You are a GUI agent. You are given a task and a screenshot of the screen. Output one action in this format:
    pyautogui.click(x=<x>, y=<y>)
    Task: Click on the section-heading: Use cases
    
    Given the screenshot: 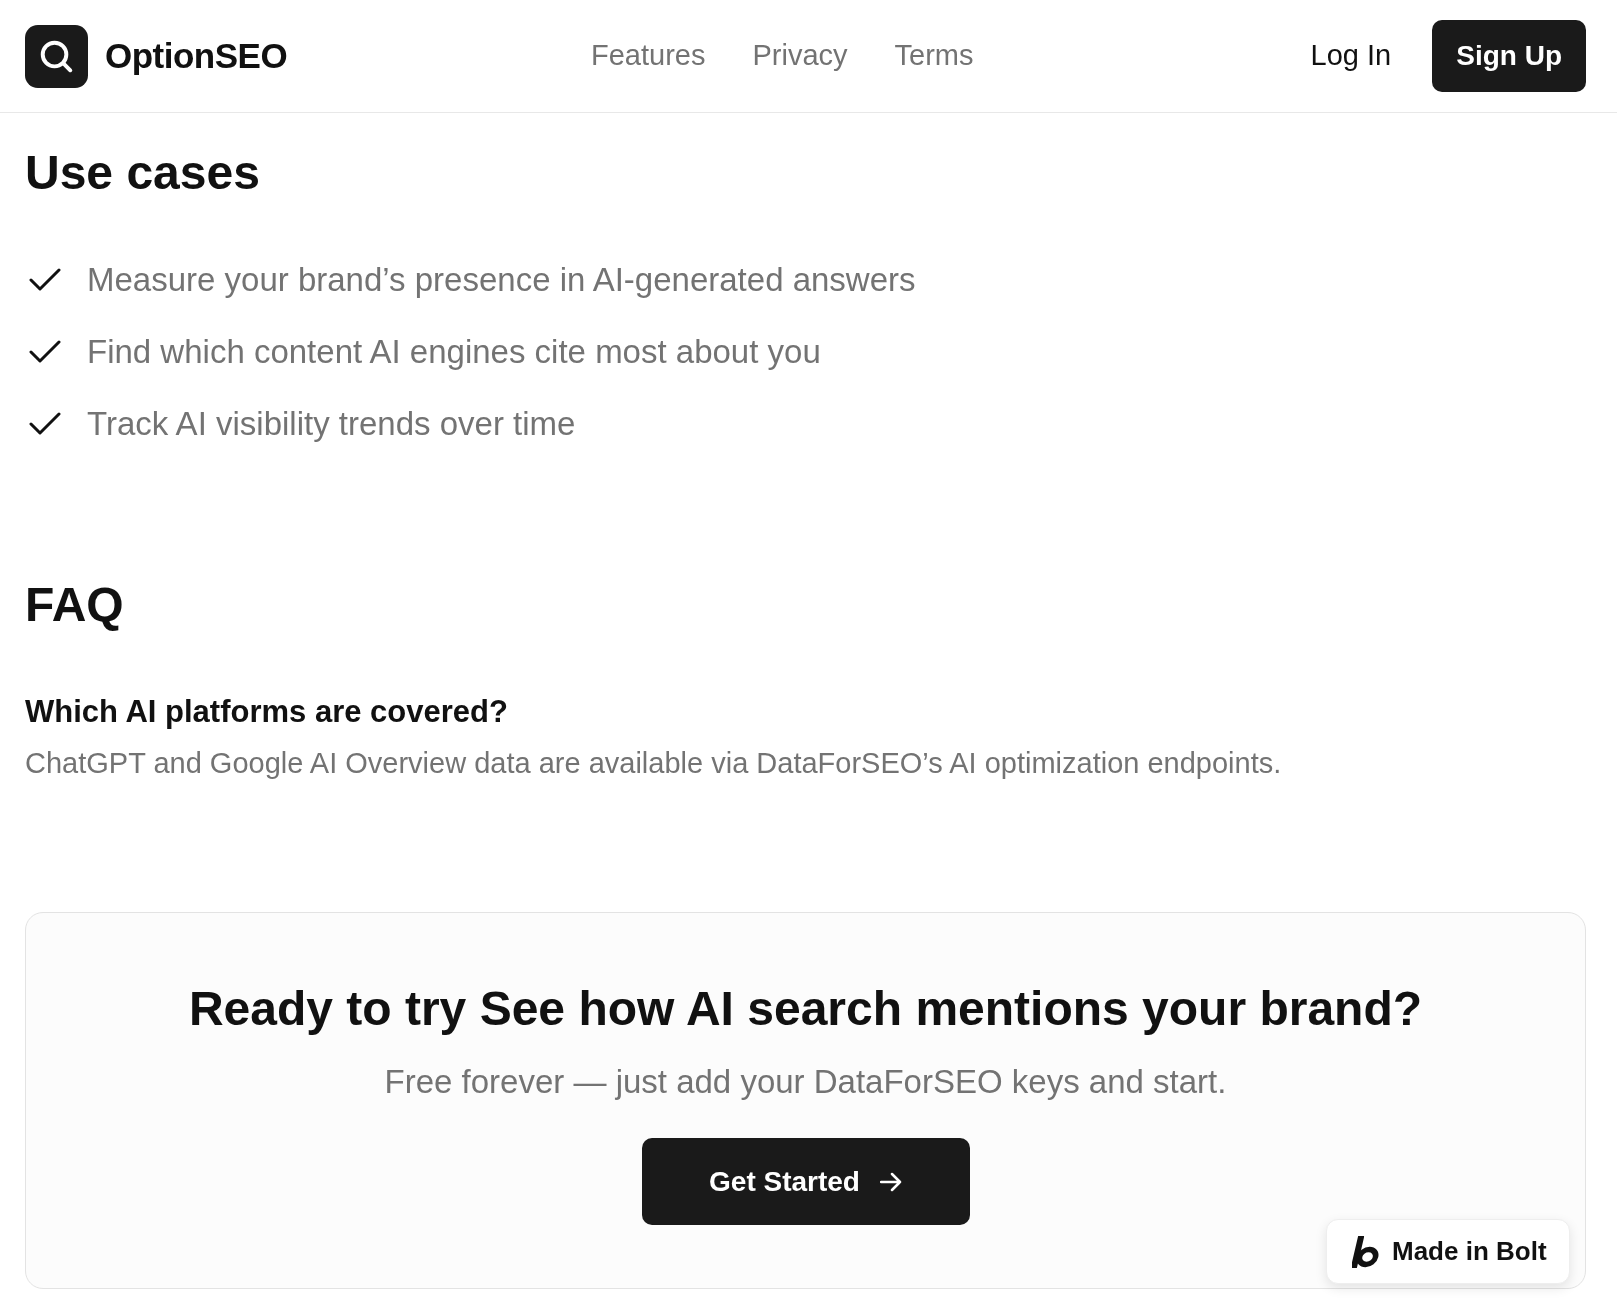 What is the action you would take?
    pyautogui.click(x=143, y=173)
    